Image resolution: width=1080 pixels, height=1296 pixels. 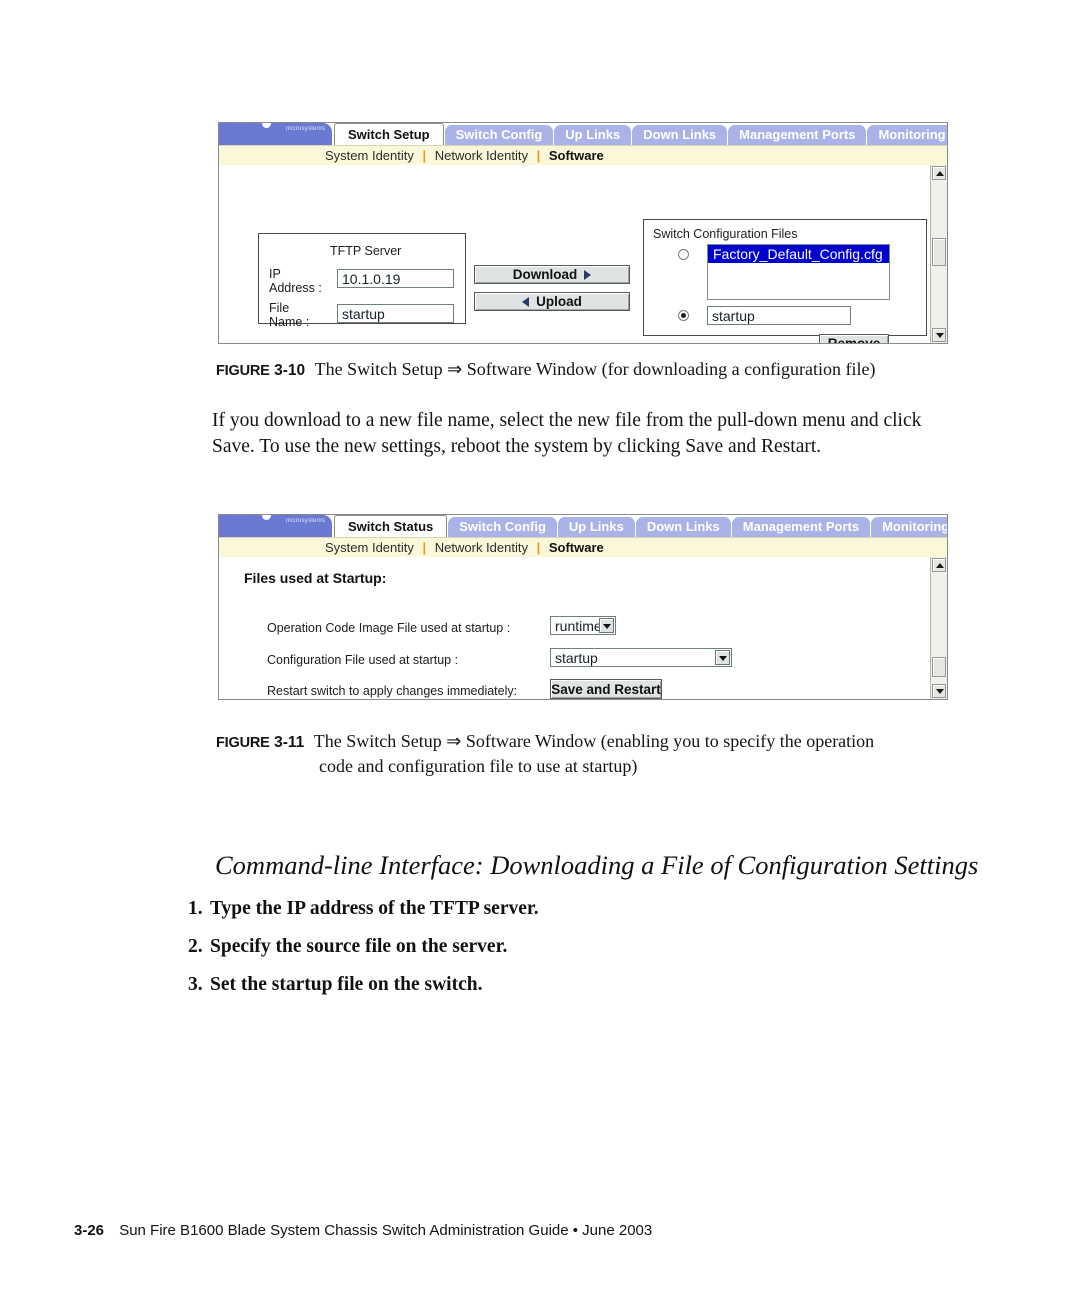 I want to click on tab-switch-status: Switch Status, so click(x=391, y=526).